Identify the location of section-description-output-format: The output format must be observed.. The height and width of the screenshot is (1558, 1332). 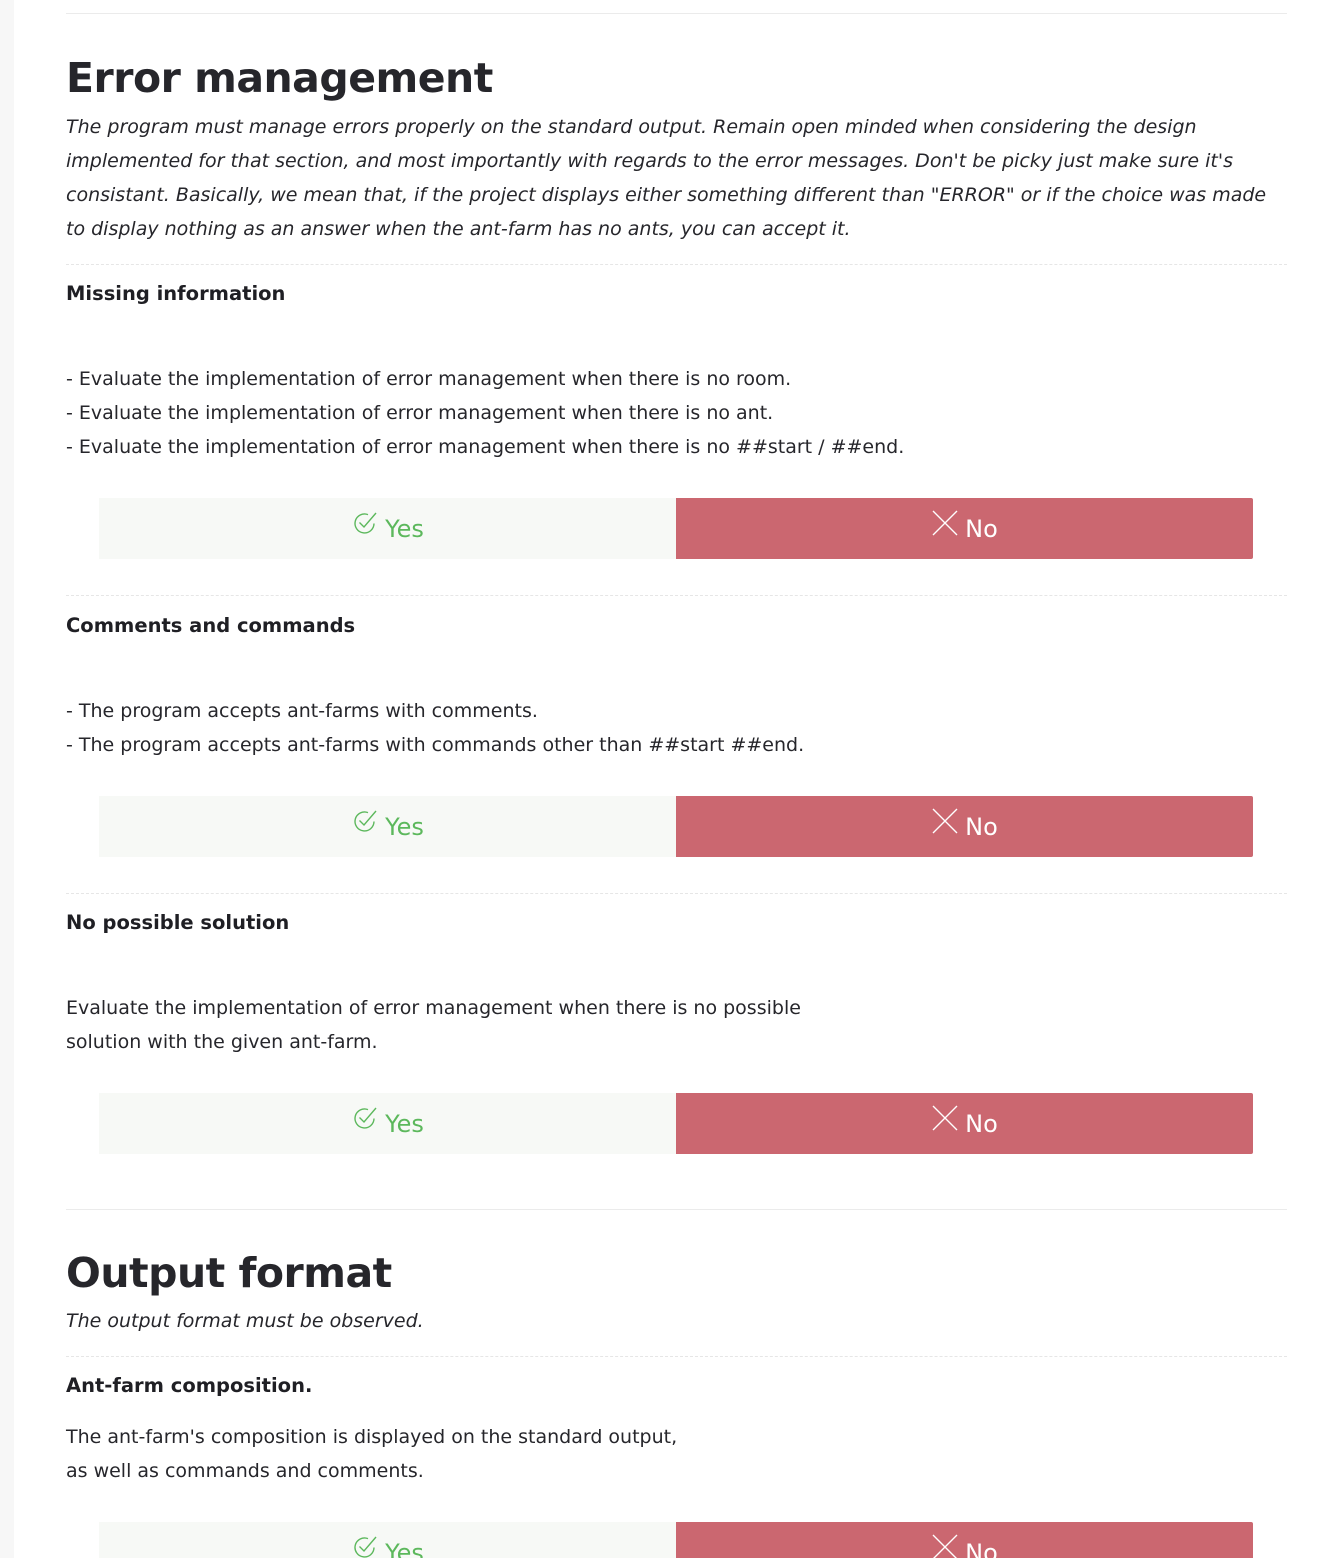
(245, 1321).